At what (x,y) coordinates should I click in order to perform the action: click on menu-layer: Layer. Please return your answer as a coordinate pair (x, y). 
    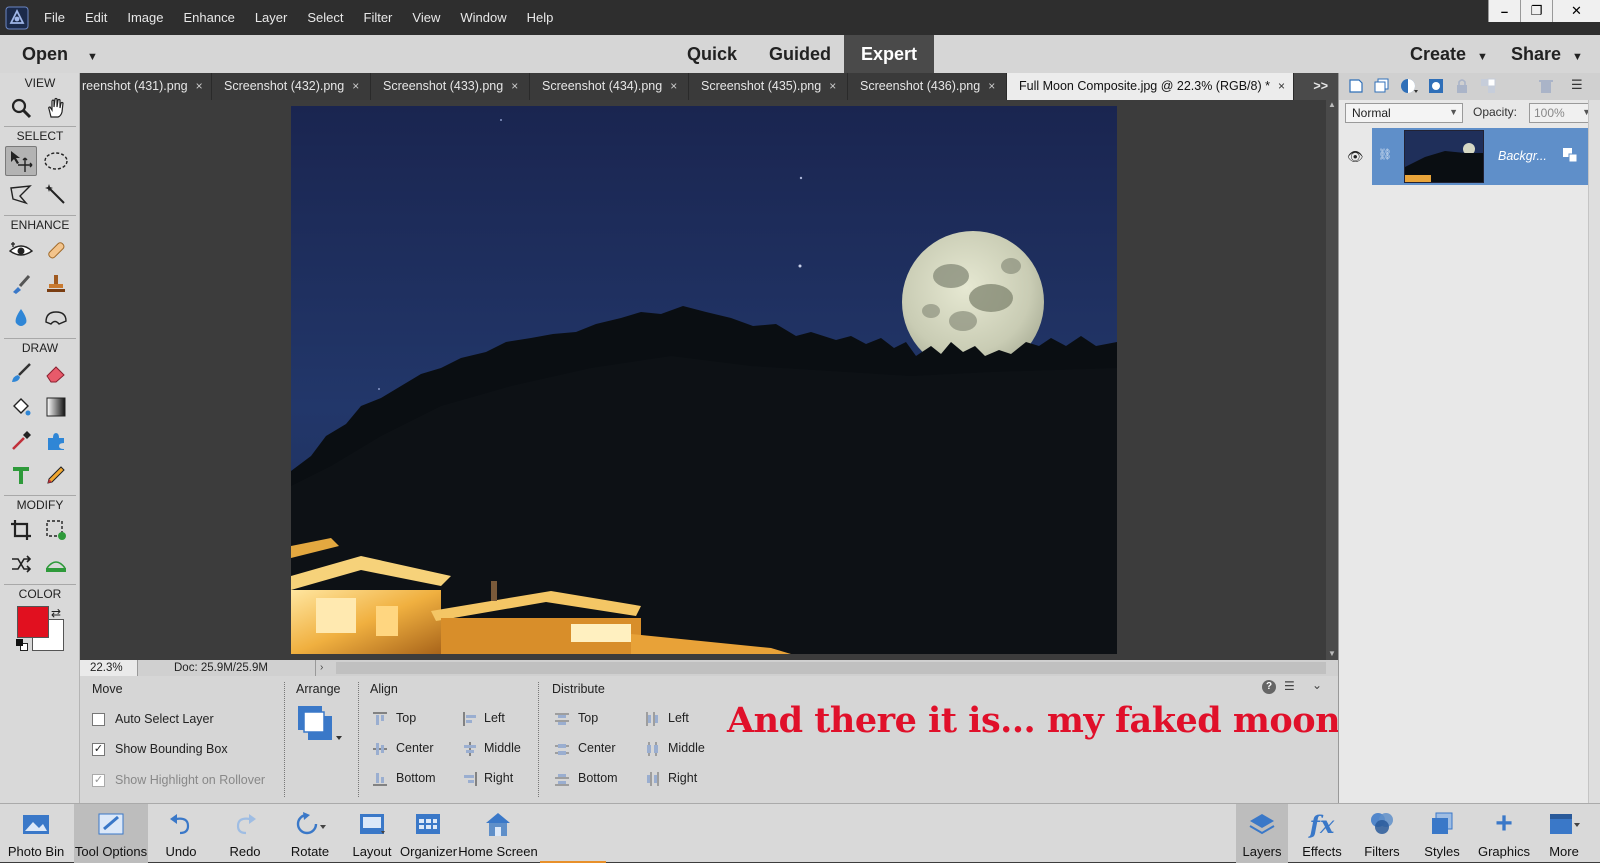
    Looking at the image, I should click on (271, 17).